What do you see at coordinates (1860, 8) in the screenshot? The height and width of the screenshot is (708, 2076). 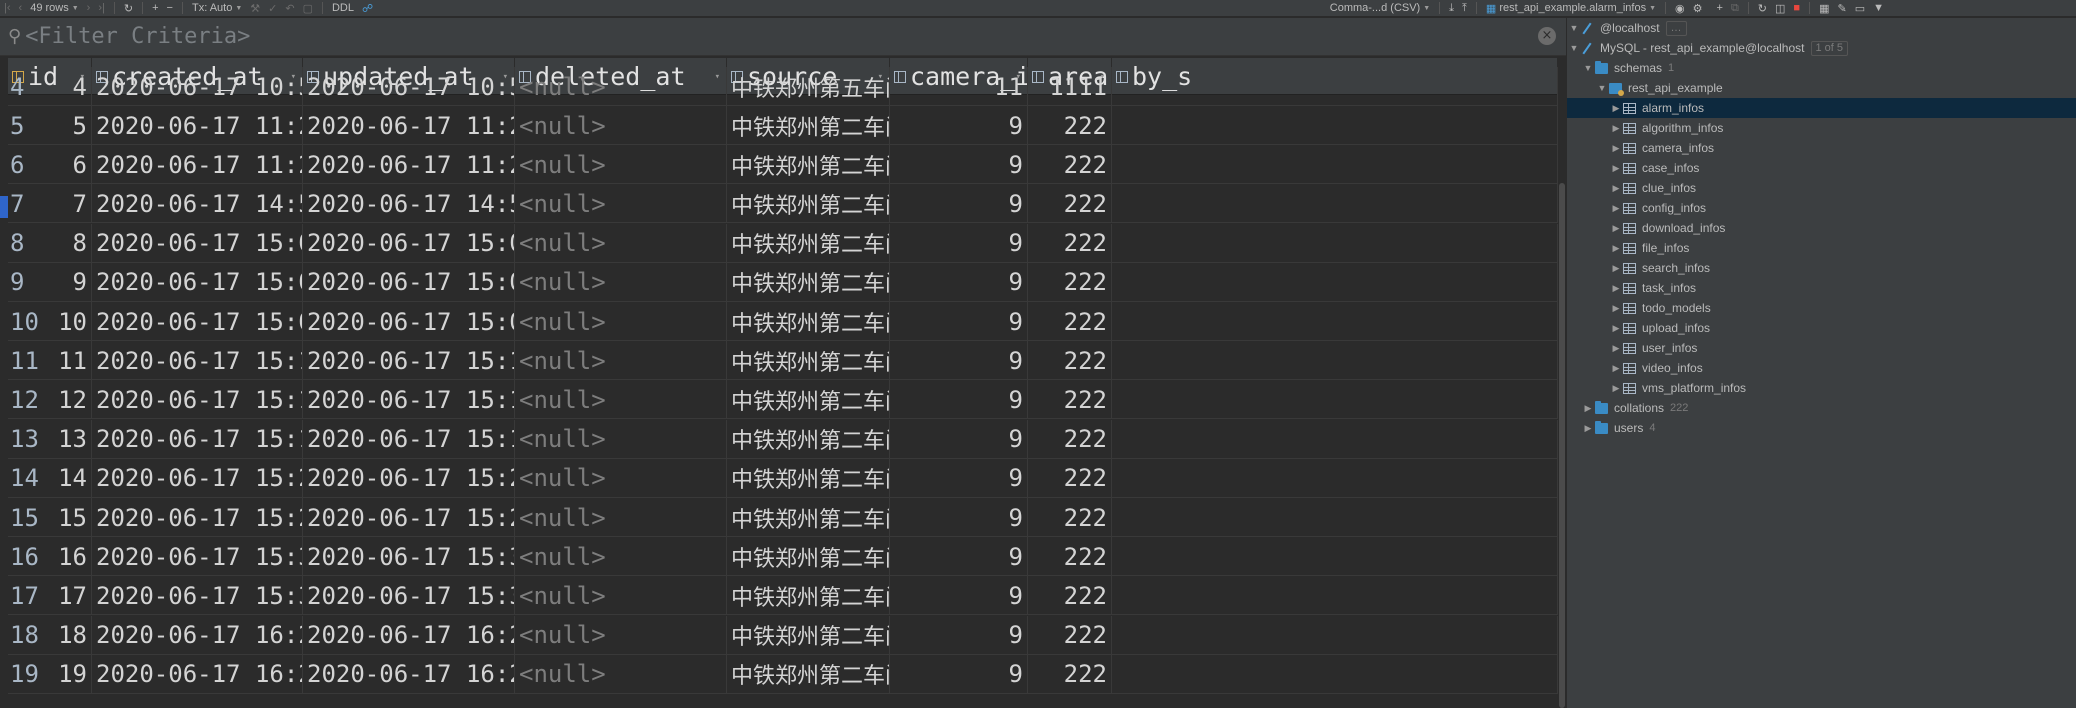 I see `console-icon: ▭` at bounding box center [1860, 8].